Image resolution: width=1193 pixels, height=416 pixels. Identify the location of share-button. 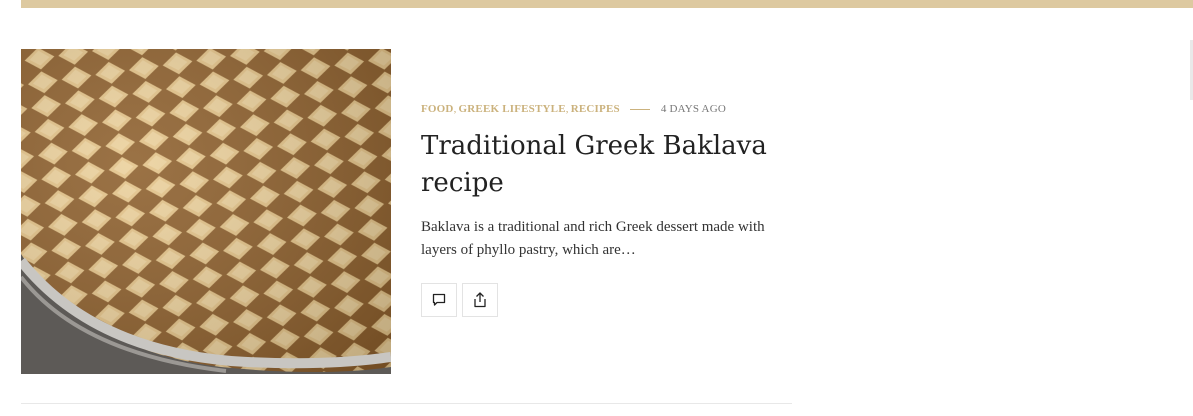
(480, 300).